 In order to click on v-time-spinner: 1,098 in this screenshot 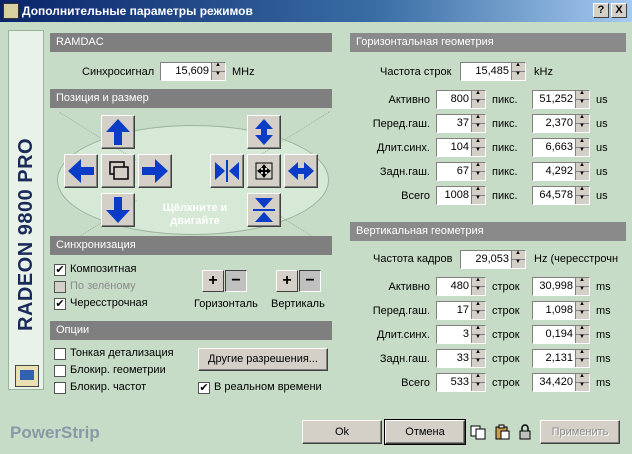, I will do `click(561, 310)`.